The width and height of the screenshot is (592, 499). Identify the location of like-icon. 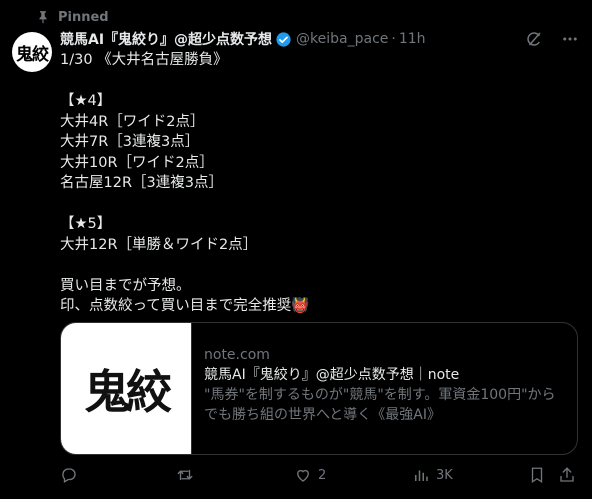
(303, 475).